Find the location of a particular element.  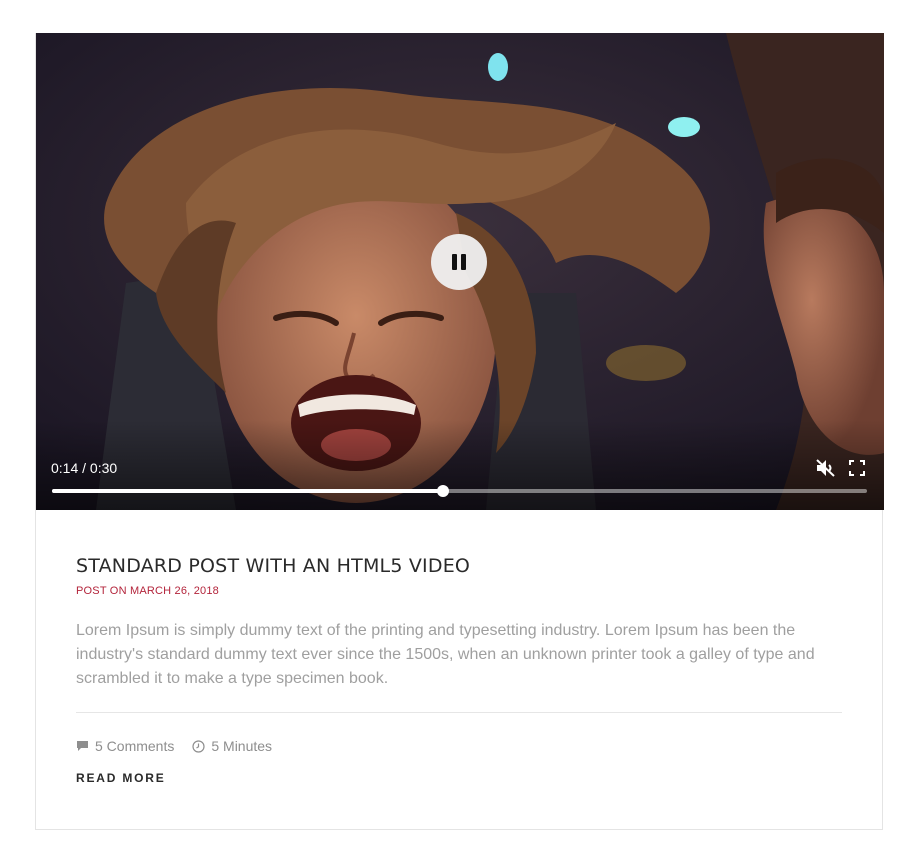

read-time: 5 Minutes is located at coordinates (242, 746).